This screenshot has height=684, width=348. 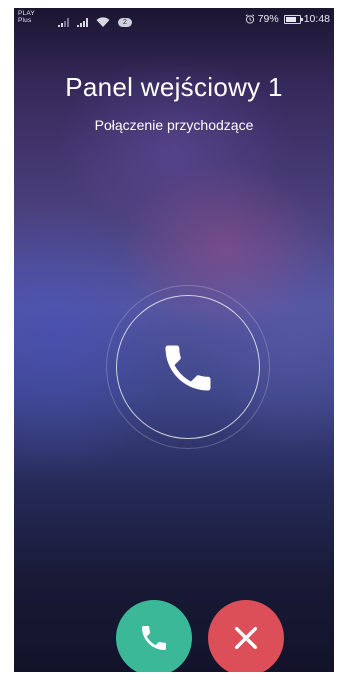 What do you see at coordinates (174, 125) in the screenshot?
I see `call-status: Połączenie przychodzące` at bounding box center [174, 125].